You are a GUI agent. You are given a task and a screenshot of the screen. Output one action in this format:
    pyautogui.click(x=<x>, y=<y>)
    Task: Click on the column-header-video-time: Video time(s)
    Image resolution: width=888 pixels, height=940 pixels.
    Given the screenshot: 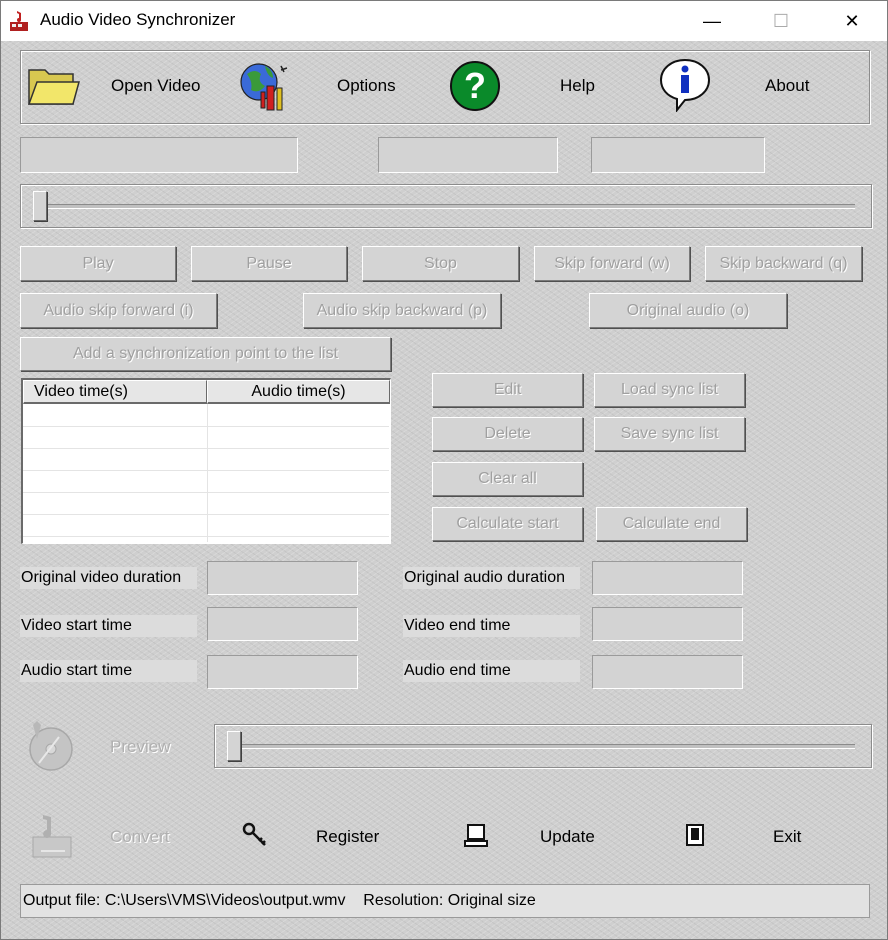 What is the action you would take?
    pyautogui.click(x=115, y=392)
    